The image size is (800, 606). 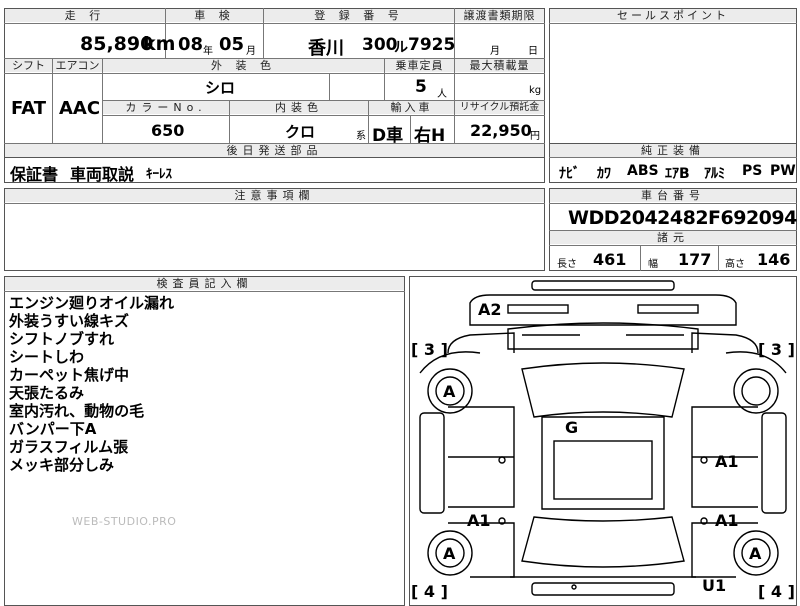 What do you see at coordinates (168, 130) in the screenshot?
I see `color-no-value: 650` at bounding box center [168, 130].